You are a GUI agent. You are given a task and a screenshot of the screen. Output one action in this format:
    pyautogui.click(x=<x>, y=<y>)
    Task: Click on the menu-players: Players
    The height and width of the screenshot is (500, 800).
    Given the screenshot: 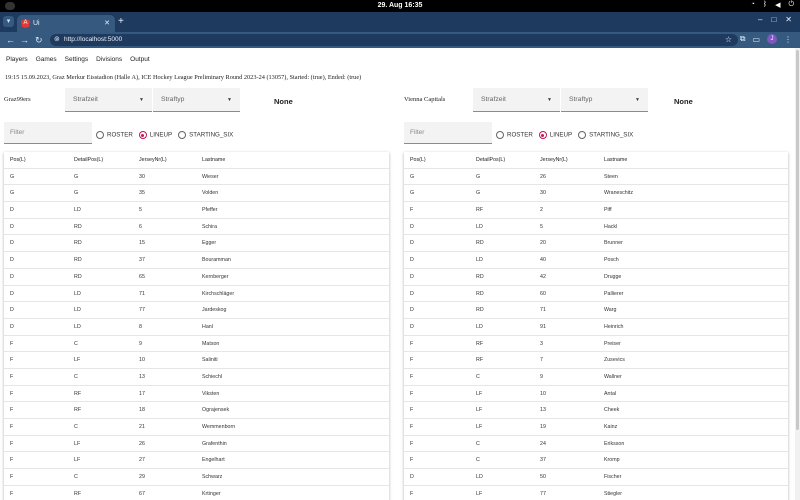 What is the action you would take?
    pyautogui.click(x=17, y=59)
    